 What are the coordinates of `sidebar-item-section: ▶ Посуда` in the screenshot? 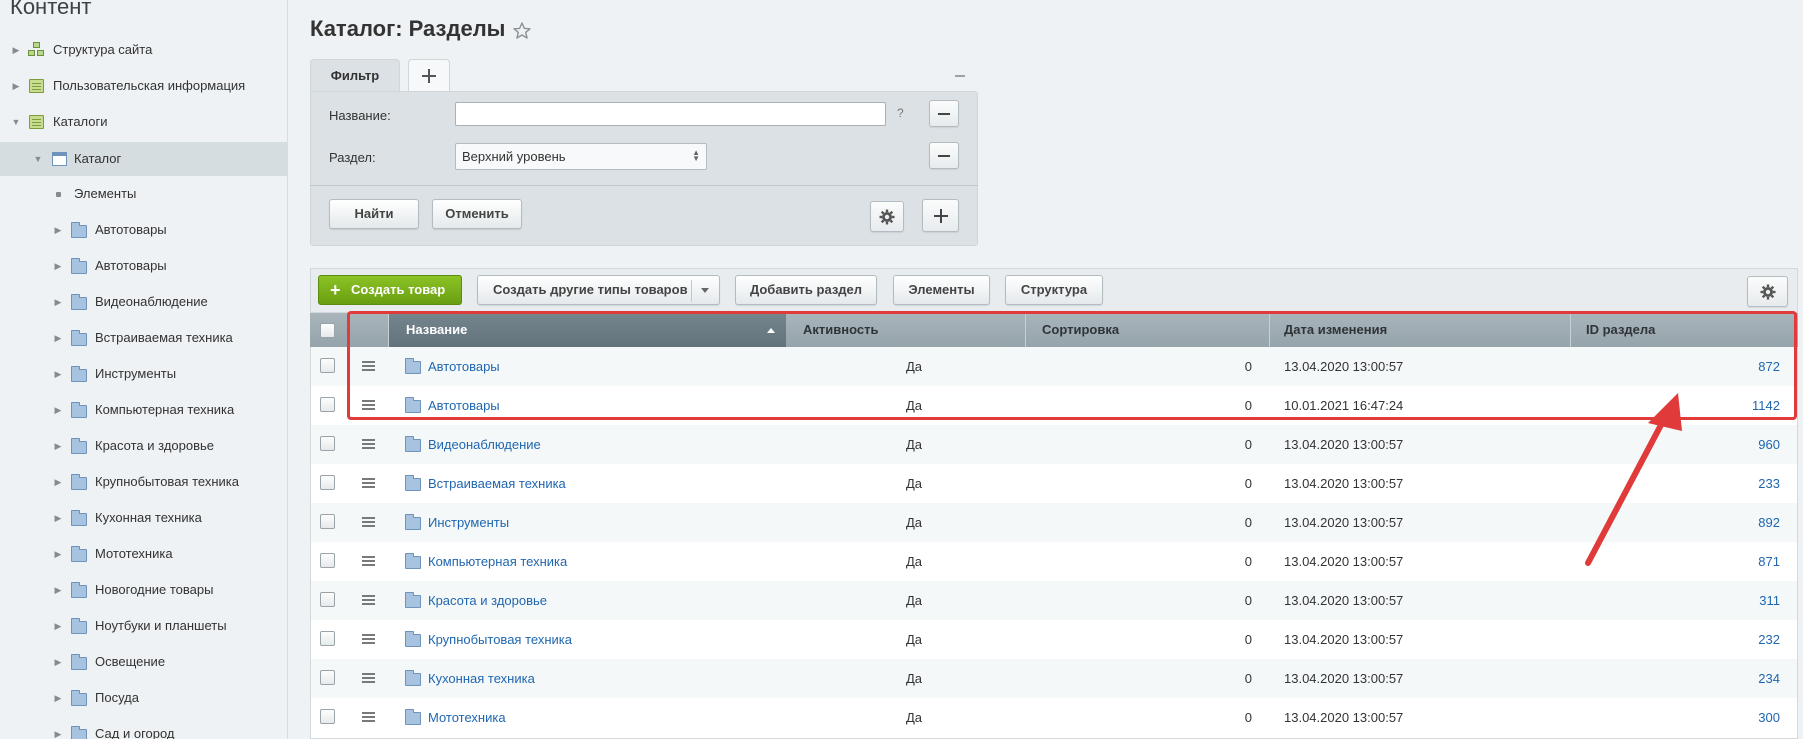 It's located at (143, 698).